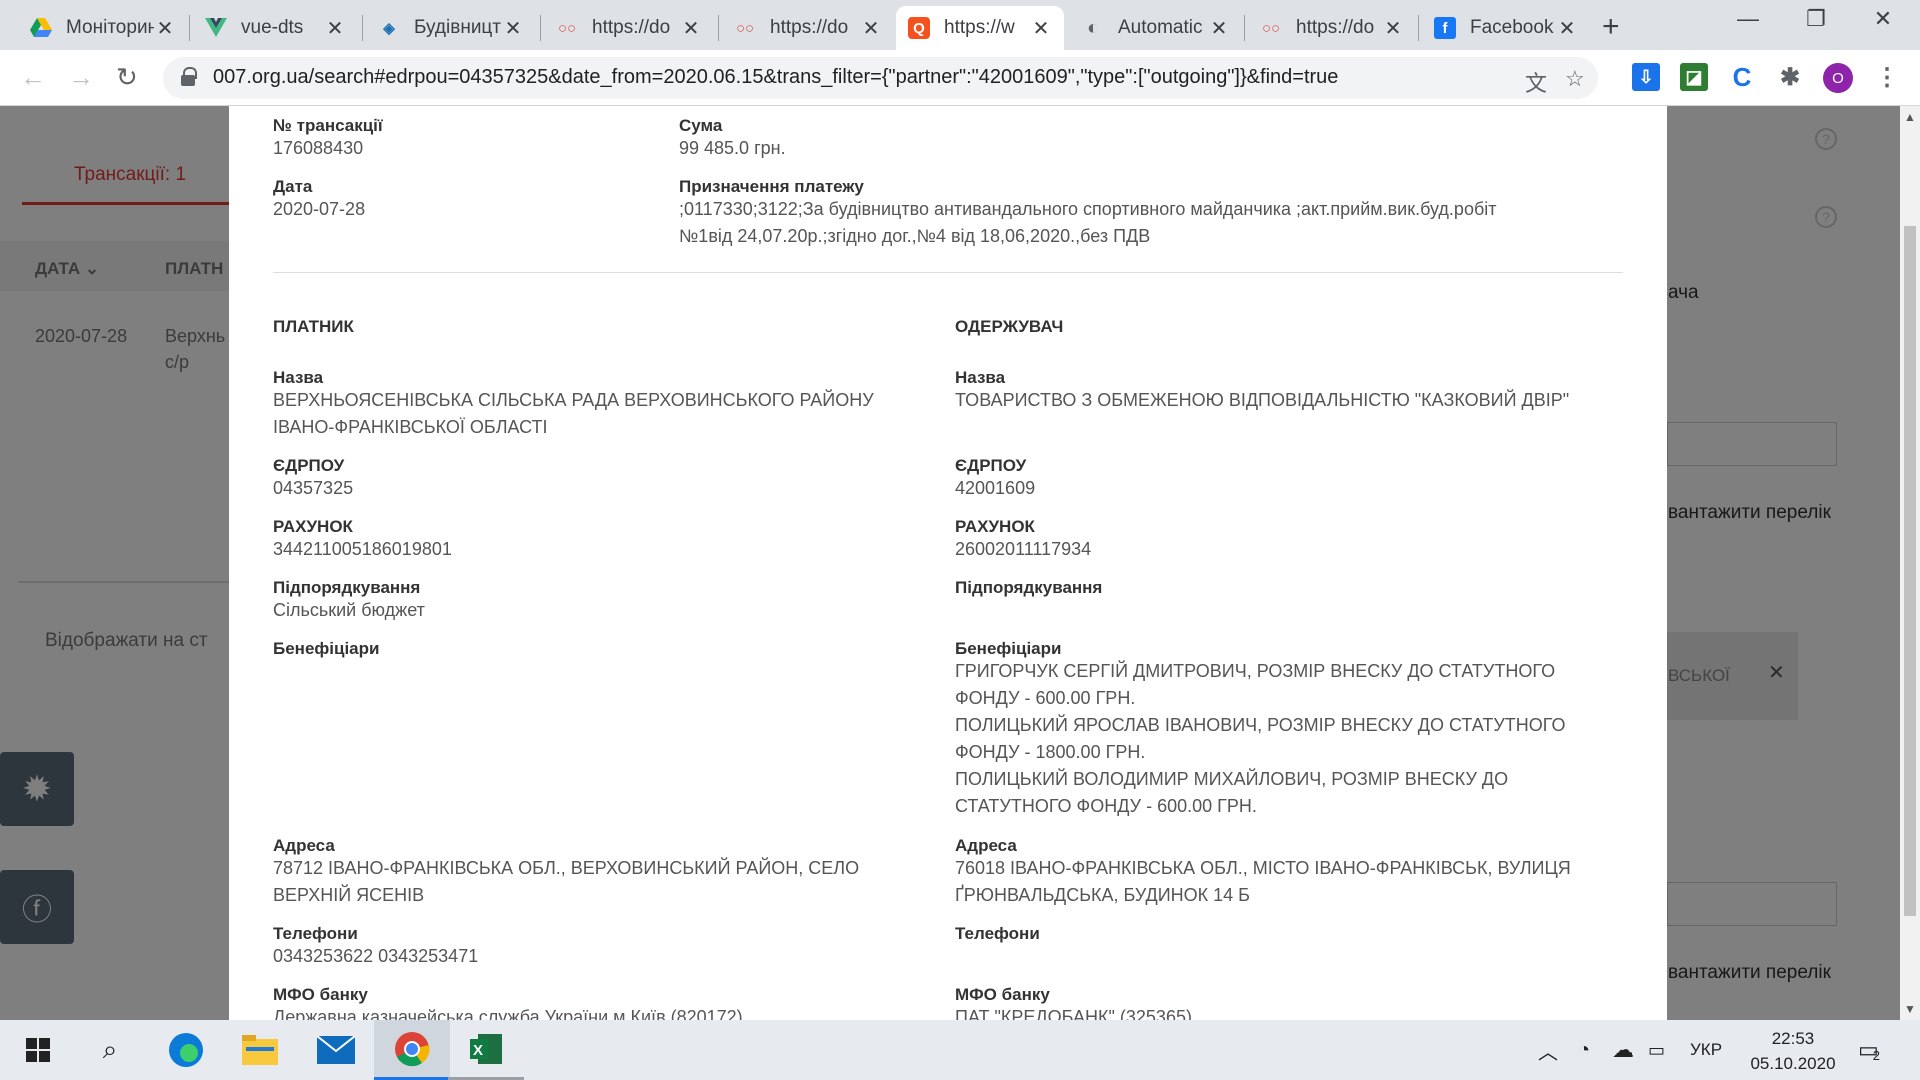 This screenshot has width=1920, height=1080. Describe the element at coordinates (318, 148) in the screenshot. I see `transaction-number: 176088430` at that location.